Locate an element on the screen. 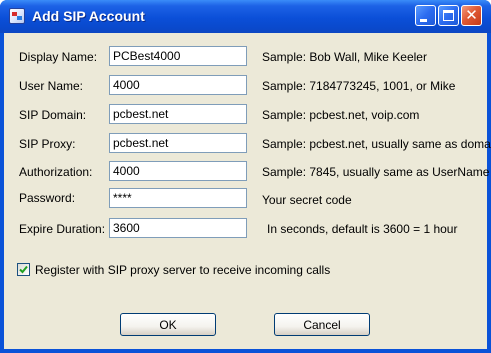  password-input is located at coordinates (178, 198).